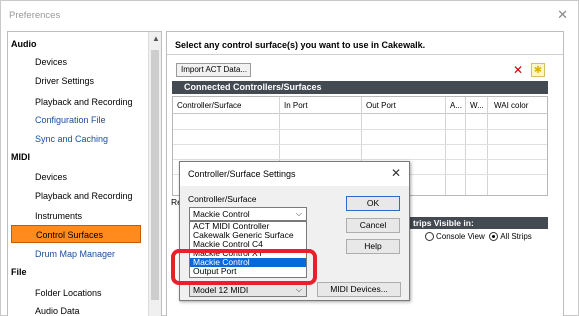 The width and height of the screenshot is (579, 316). I want to click on ok-button: OK, so click(373, 203).